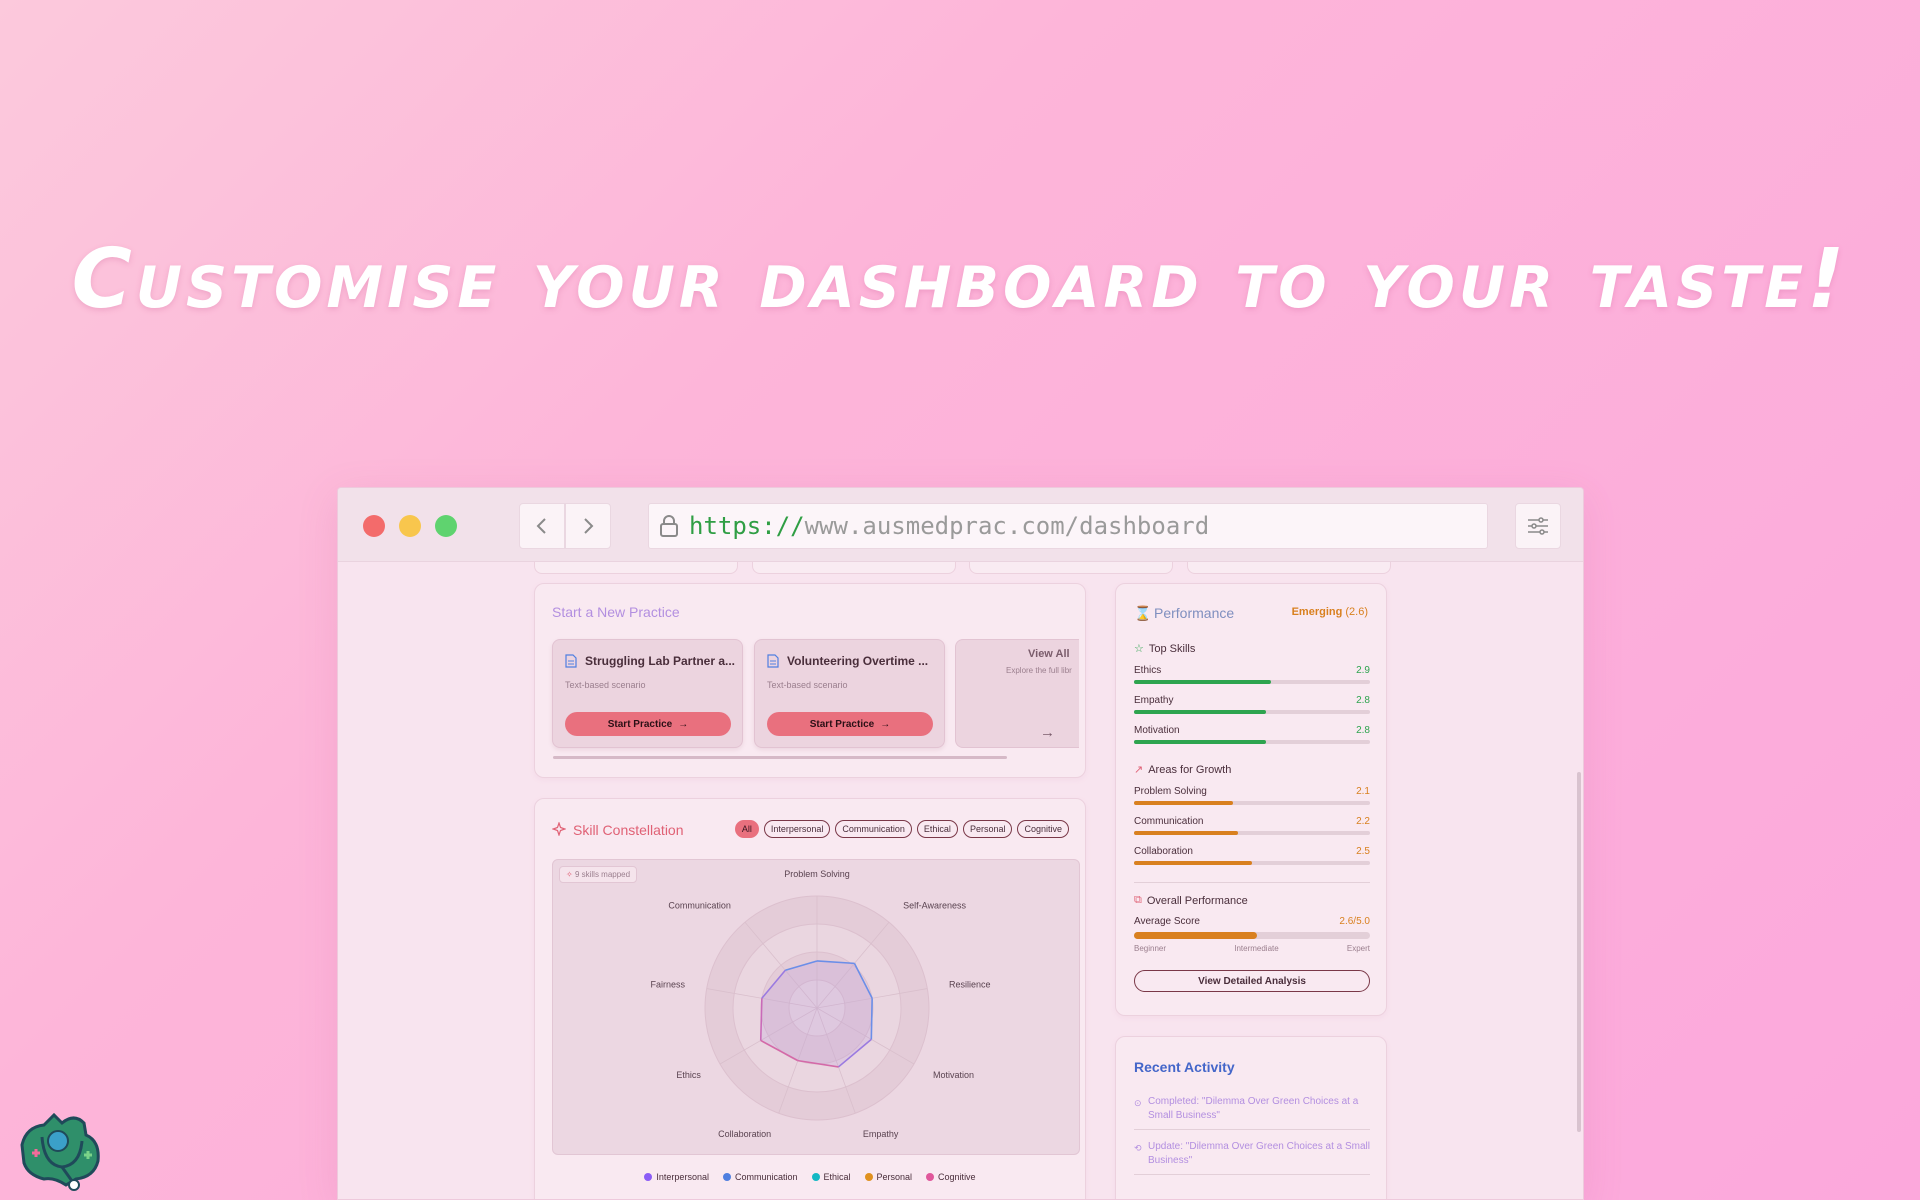 The image size is (1920, 1200). What do you see at coordinates (747, 526) in the screenshot?
I see `url-scheme: https://` at bounding box center [747, 526].